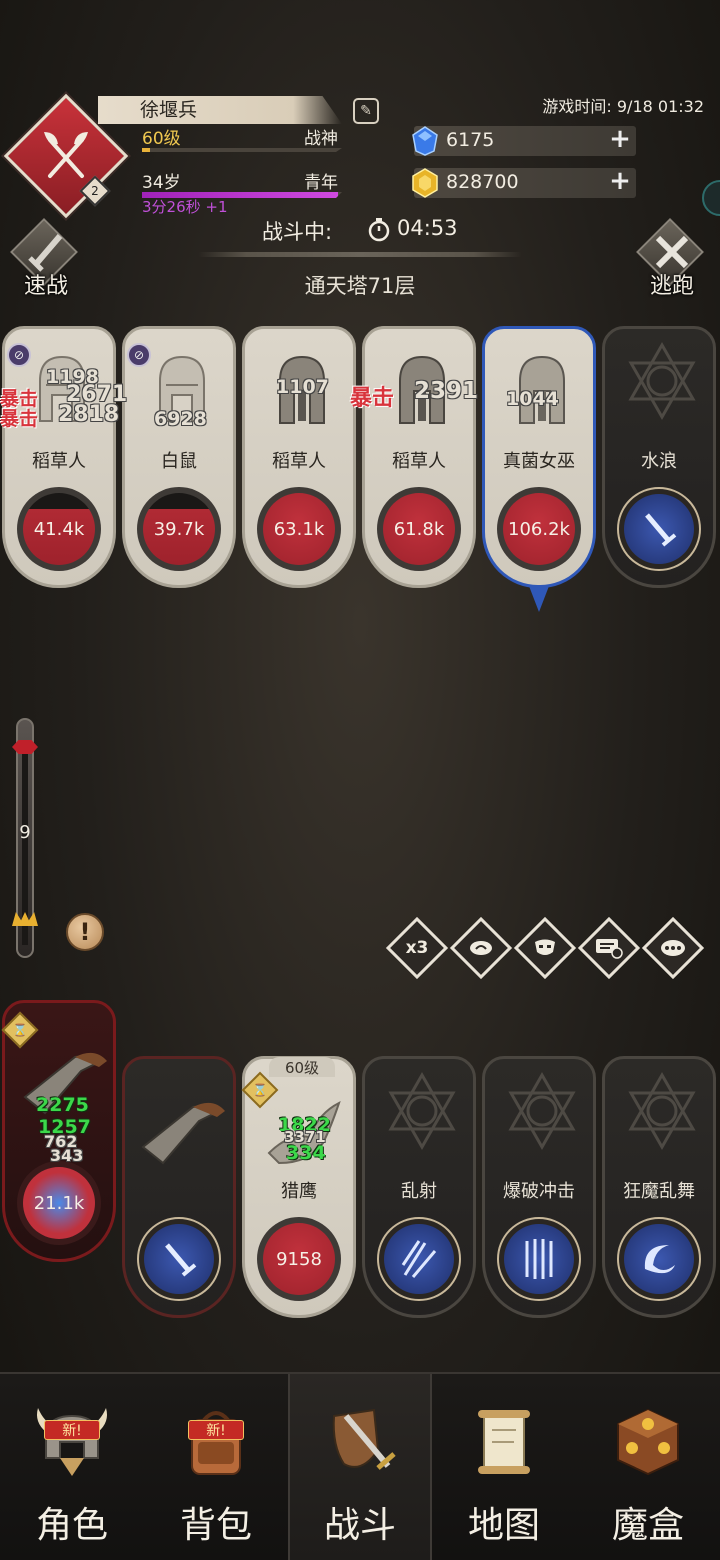 This screenshot has height=1560, width=720. I want to click on damage-number: 343, so click(67, 1155).